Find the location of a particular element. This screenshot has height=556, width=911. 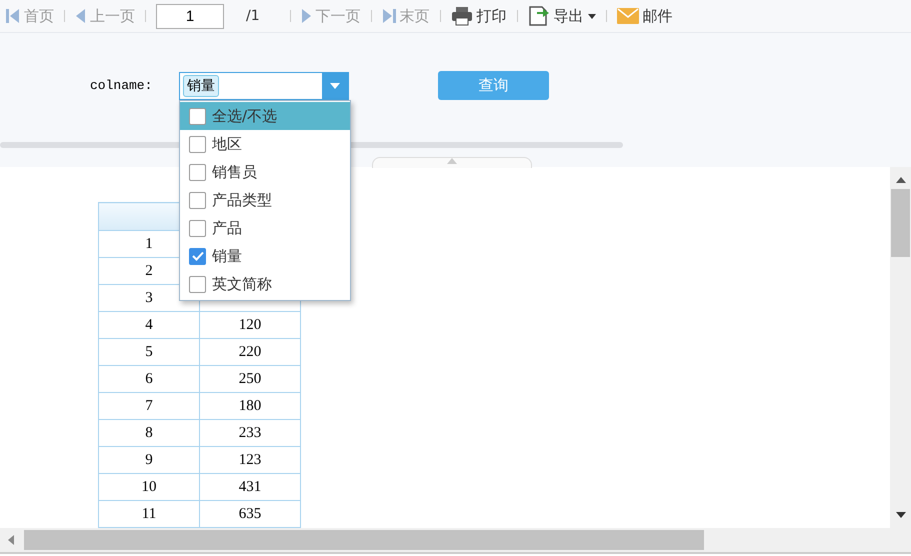

table-cell: 120 is located at coordinates (250, 325).